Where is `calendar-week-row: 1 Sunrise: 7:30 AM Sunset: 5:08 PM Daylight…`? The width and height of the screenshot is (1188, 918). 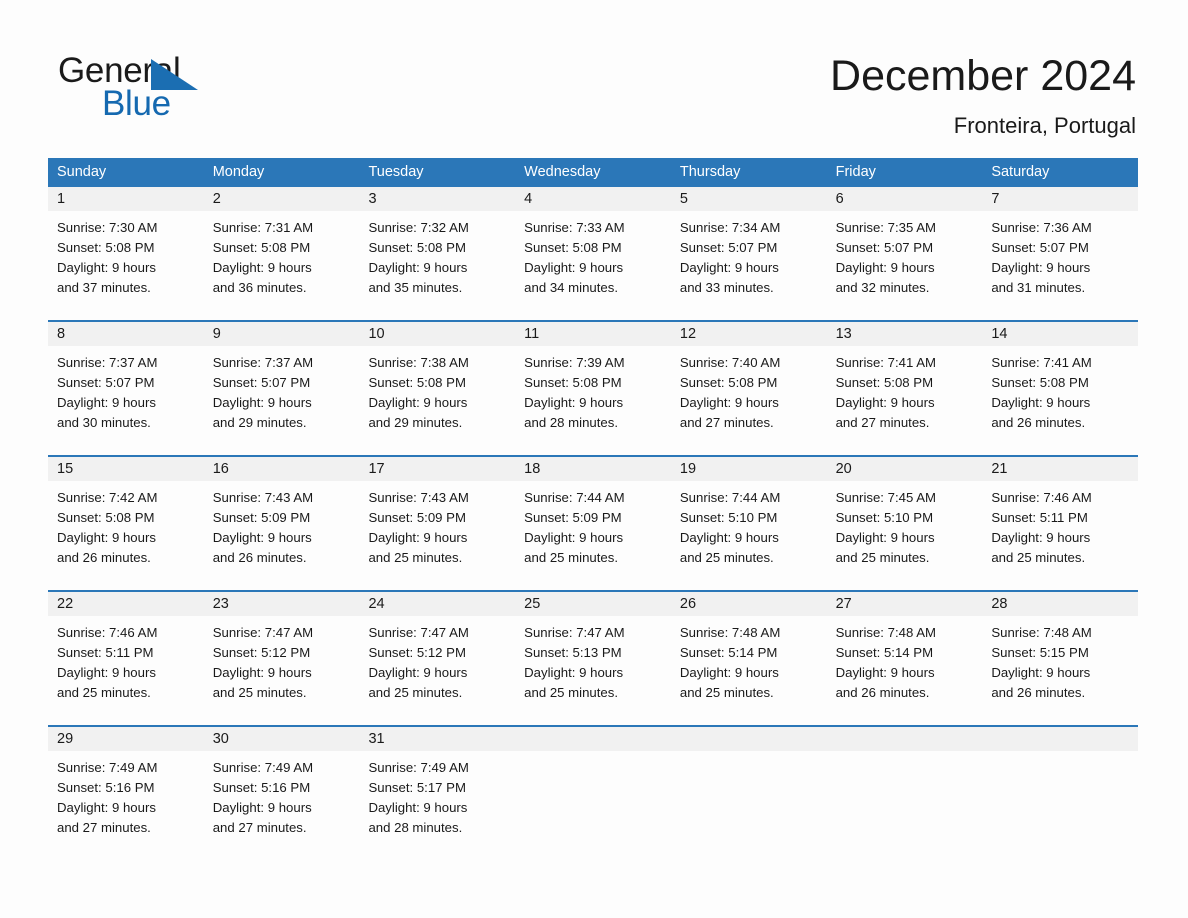
calendar-week-row: 1 Sunrise: 7:30 AM Sunset: 5:08 PM Daylight… is located at coordinates (593, 253).